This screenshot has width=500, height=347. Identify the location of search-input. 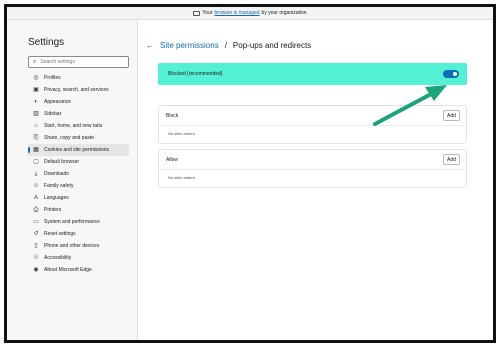
(80, 62).